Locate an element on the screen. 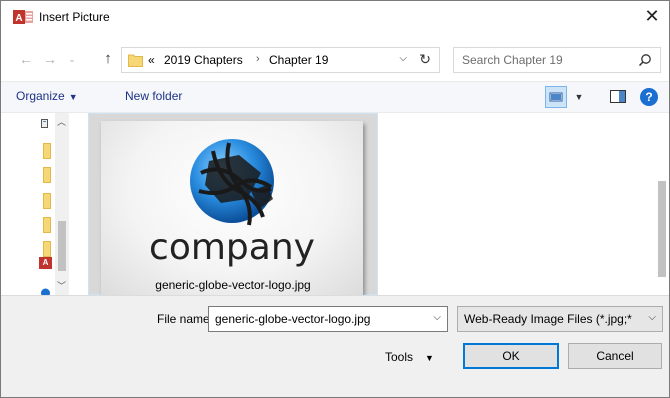 This screenshot has height=398, width=670. ok-button: OK is located at coordinates (511, 356).